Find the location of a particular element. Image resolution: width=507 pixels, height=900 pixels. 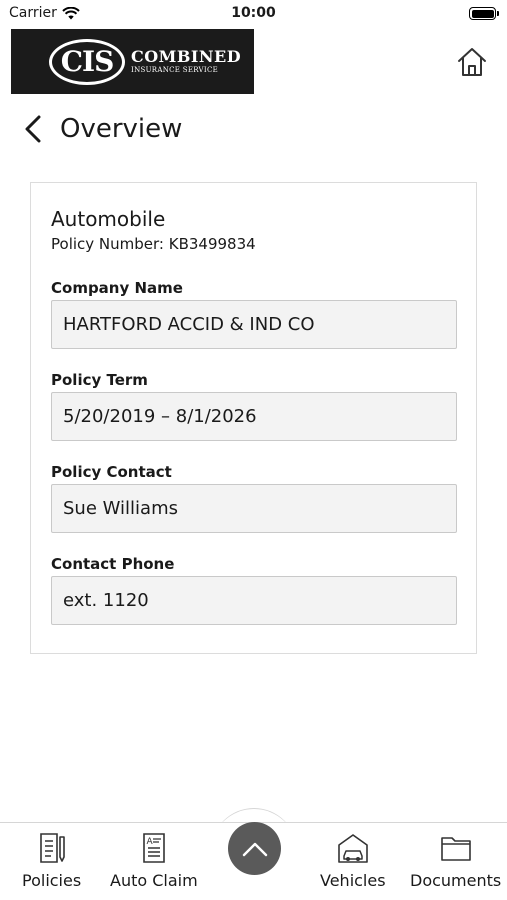

status-time: 10:00 is located at coordinates (253, 13).